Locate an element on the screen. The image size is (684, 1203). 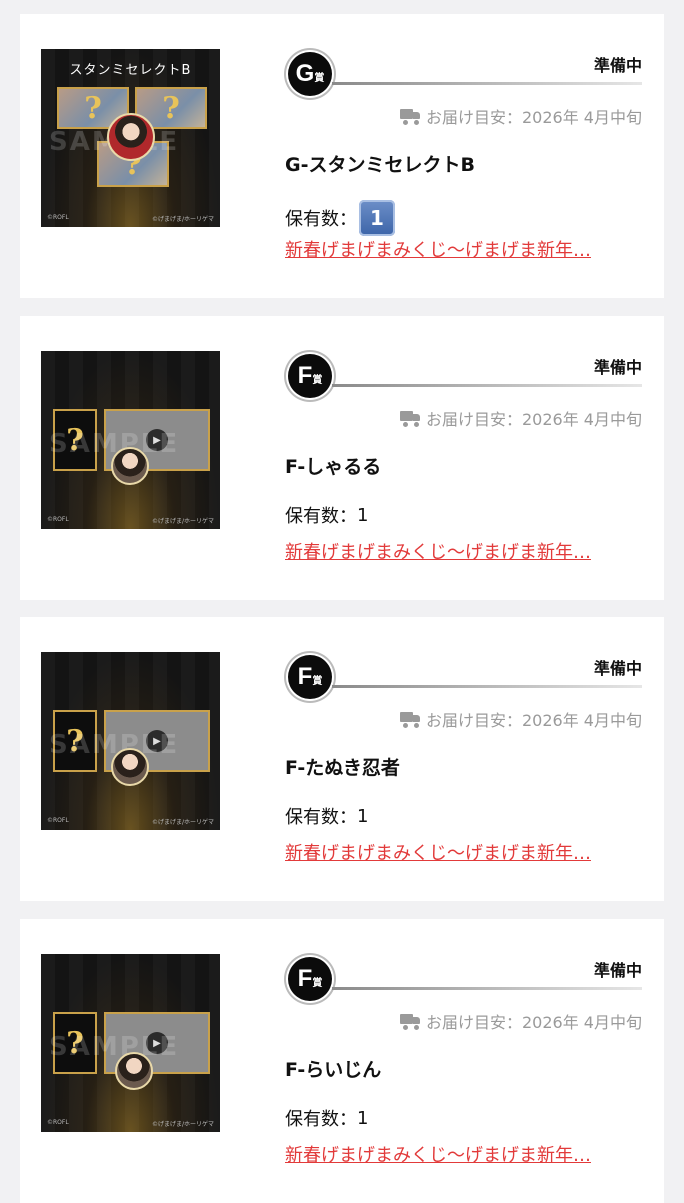
thumbnail-title: スタンミセレクトB is located at coordinates (130, 70).